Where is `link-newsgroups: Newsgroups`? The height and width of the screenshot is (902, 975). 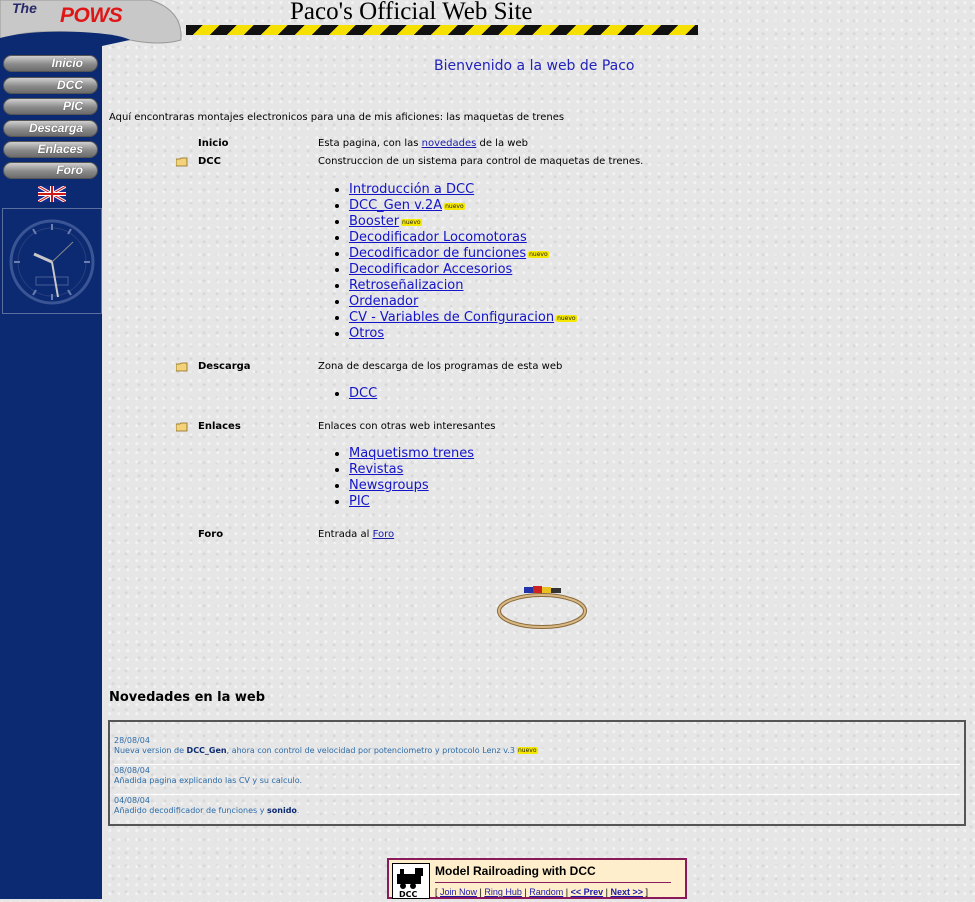
link-newsgroups: Newsgroups is located at coordinates (389, 485).